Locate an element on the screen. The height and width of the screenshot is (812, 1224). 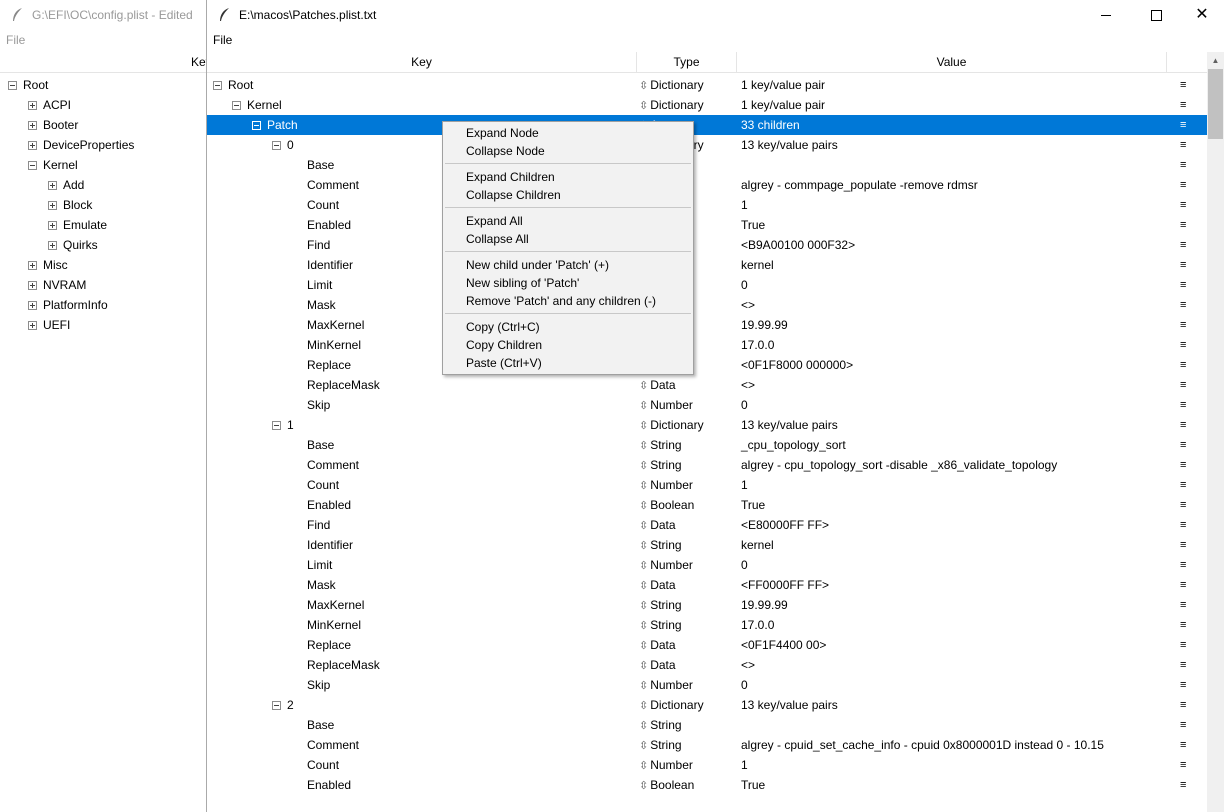
row-value: <> is located at coordinates (748, 665).